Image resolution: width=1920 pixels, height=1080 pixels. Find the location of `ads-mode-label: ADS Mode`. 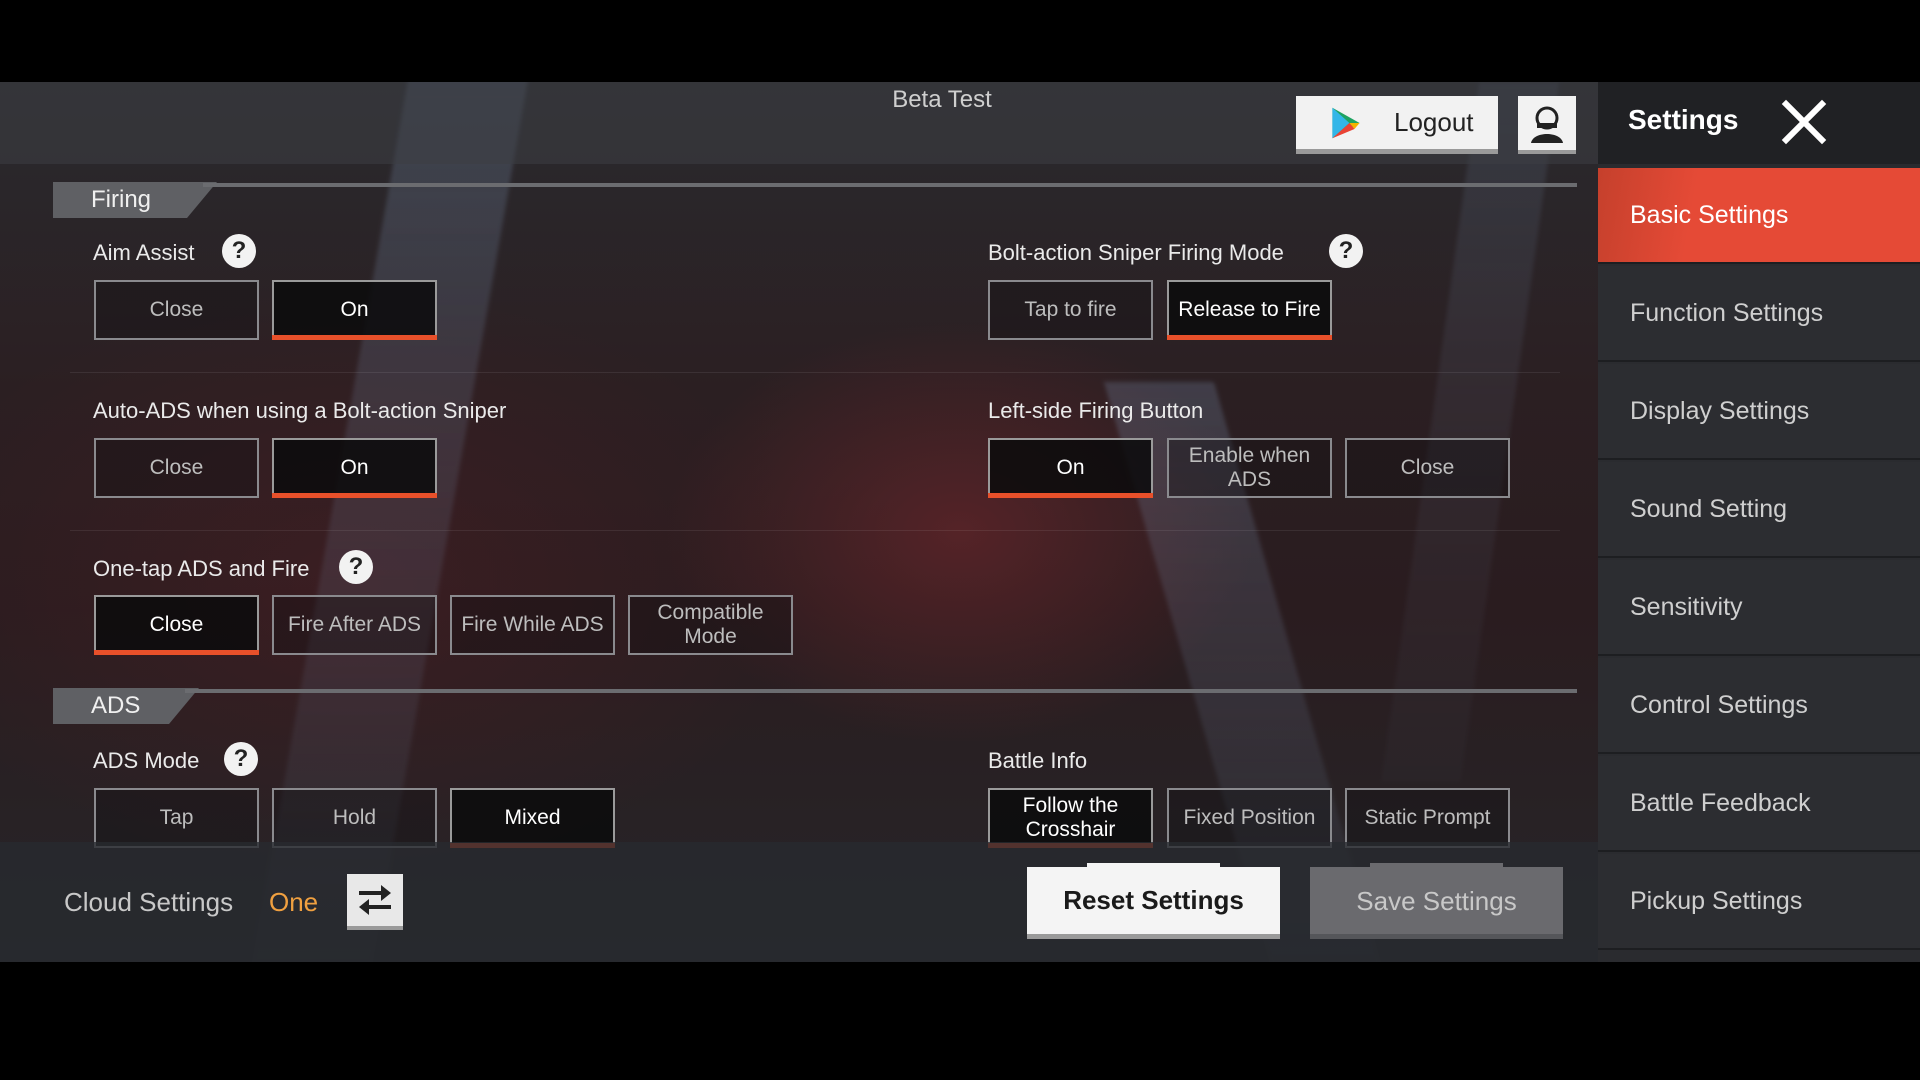

ads-mode-label: ADS Mode is located at coordinates (146, 760).